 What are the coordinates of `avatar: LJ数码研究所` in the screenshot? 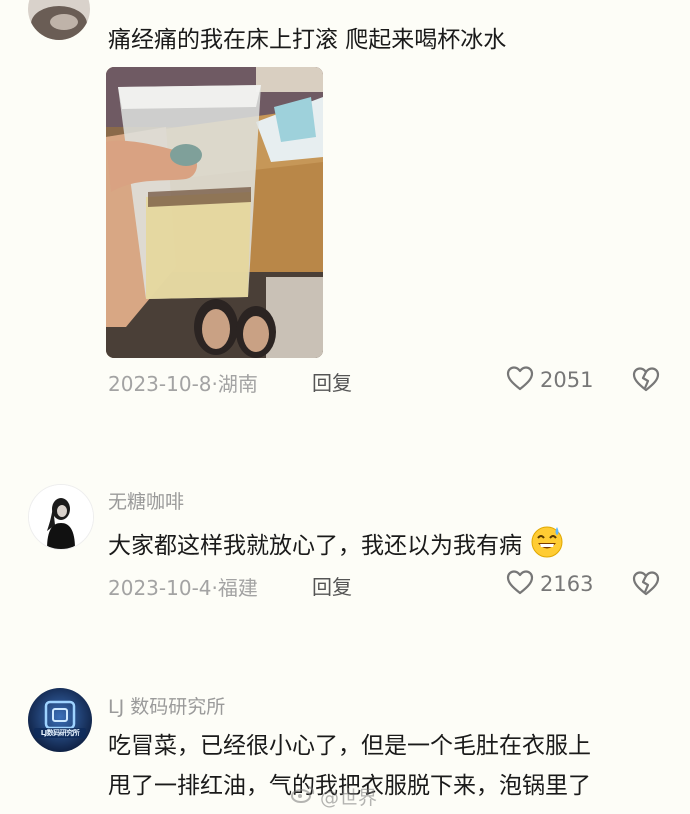 It's located at (60, 720).